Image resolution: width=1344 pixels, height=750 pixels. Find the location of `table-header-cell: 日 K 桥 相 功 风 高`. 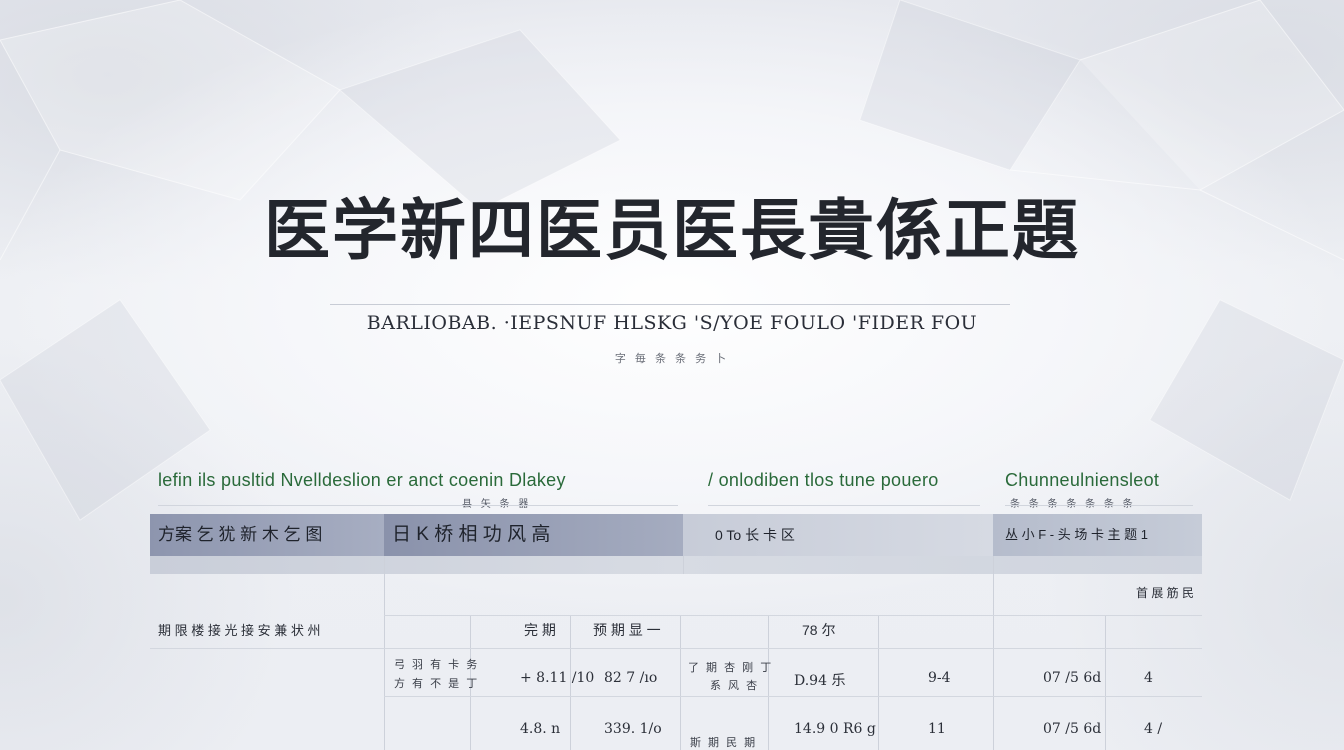

table-header-cell: 日 K 桥 相 功 风 高 is located at coordinates (533, 535).